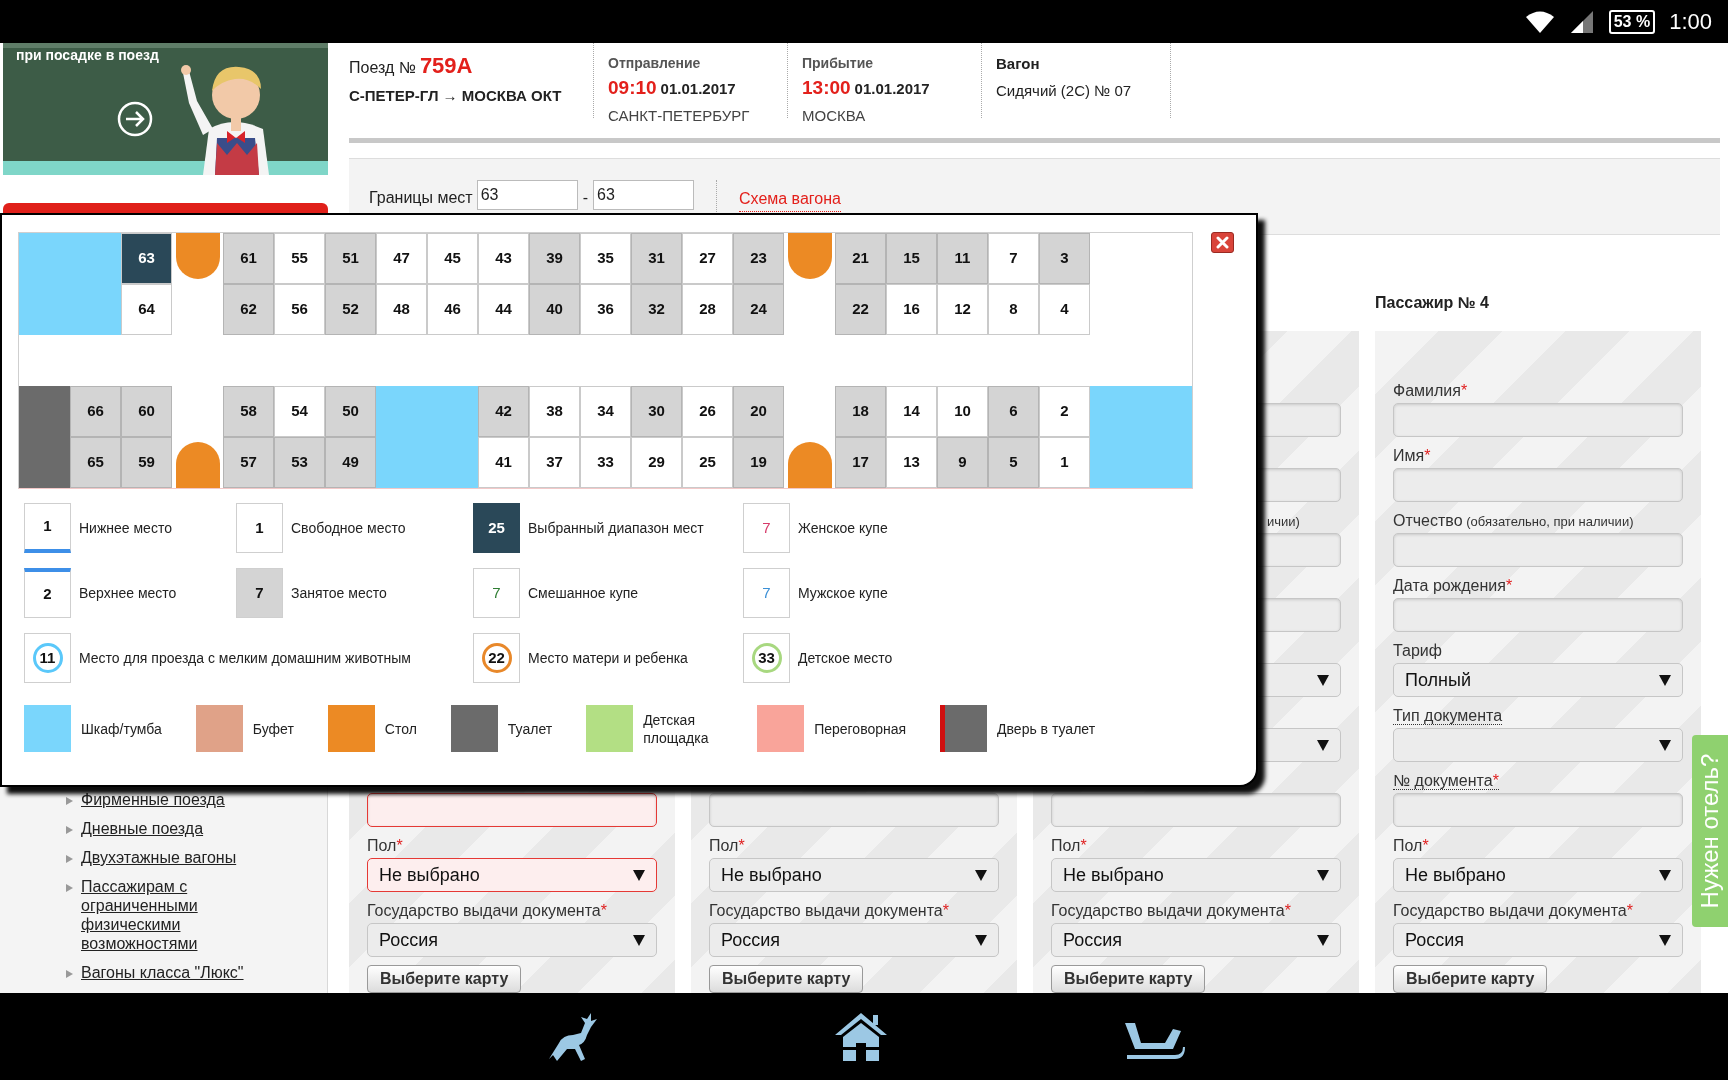 Image resolution: width=1728 pixels, height=1080 pixels. I want to click on seat: 63, so click(146, 258).